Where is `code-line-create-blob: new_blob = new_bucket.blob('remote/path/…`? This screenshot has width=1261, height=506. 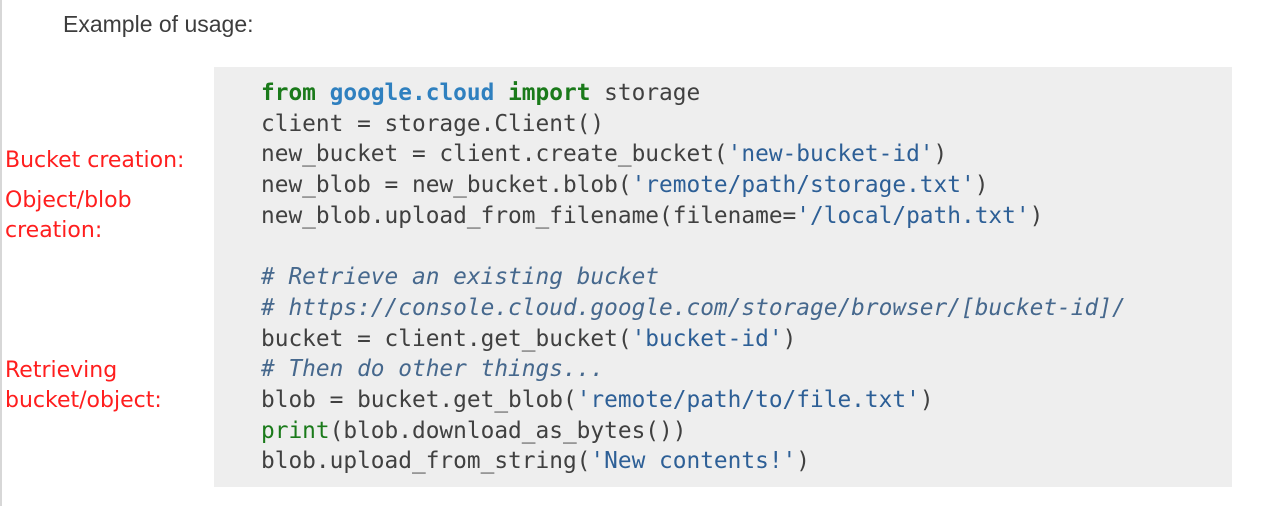 code-line-create-blob: new_blob = new_bucket.blob('remote/path/… is located at coordinates (693, 185).